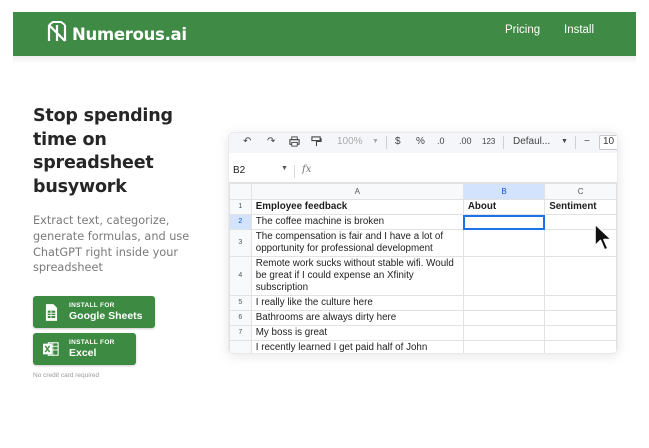  I want to click on row-number: 3, so click(240, 243).